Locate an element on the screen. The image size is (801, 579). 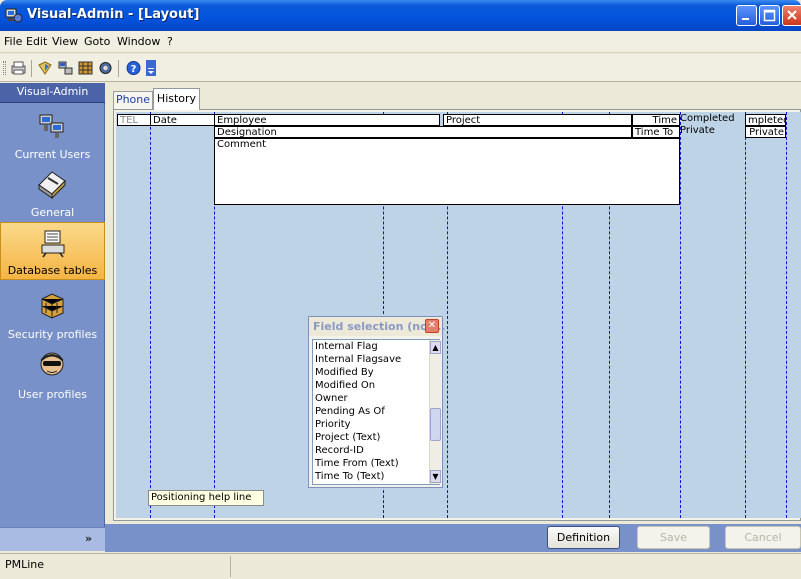
sidebar-header: Visual-Admin is located at coordinates (52, 93).